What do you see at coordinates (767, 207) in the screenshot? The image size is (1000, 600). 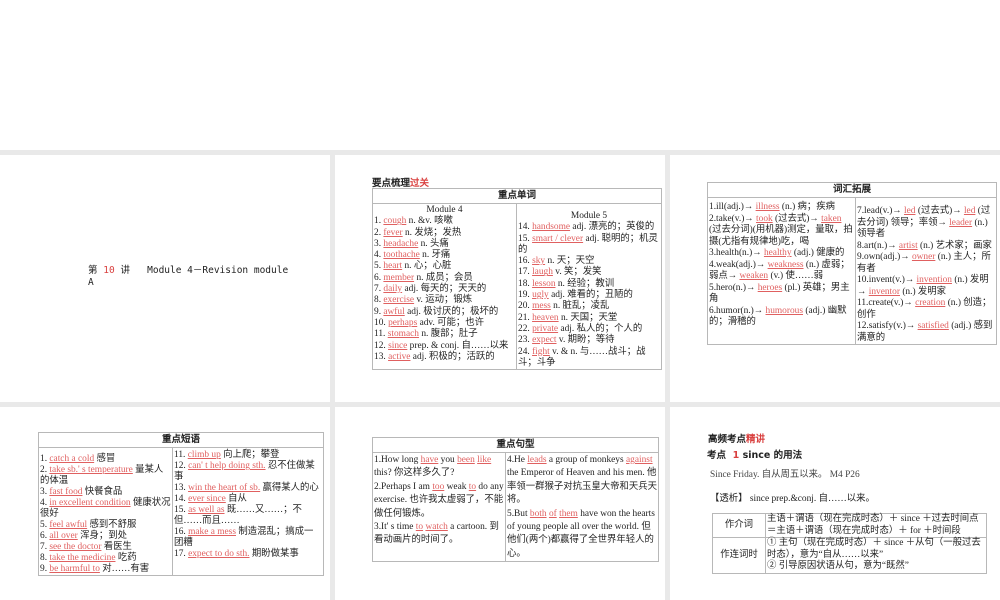 I see `answer-word: illness` at bounding box center [767, 207].